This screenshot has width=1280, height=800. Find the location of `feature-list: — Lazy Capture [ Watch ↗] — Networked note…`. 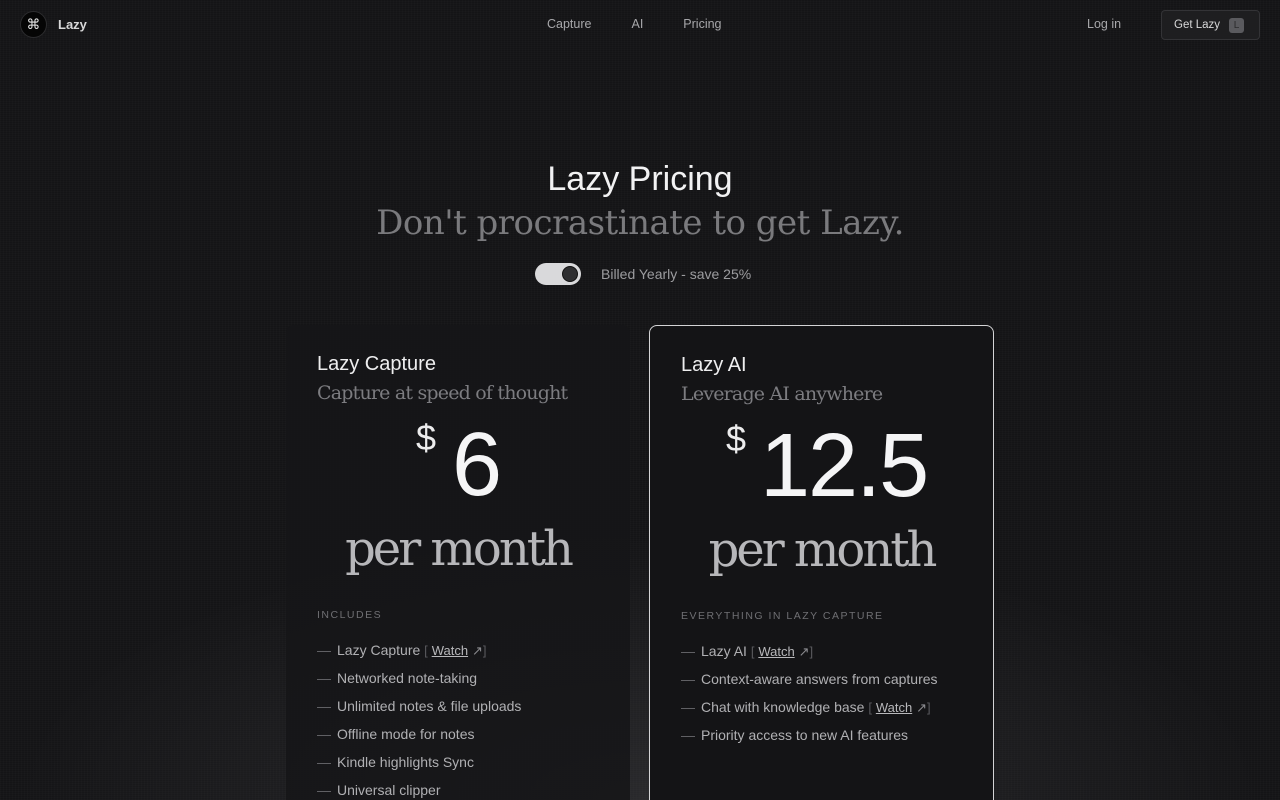

feature-list: — Lazy Capture [ Watch ↗] — Networked note… is located at coordinates (419, 719).